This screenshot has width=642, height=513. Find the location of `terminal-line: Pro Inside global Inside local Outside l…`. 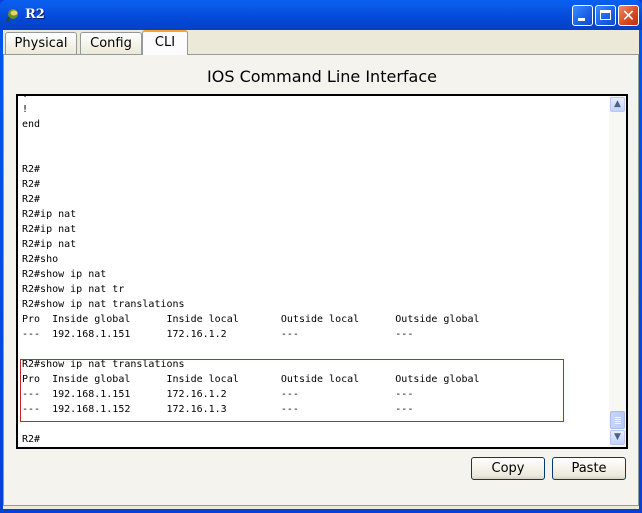

terminal-line: Pro Inside global Inside local Outside l… is located at coordinates (251, 319).